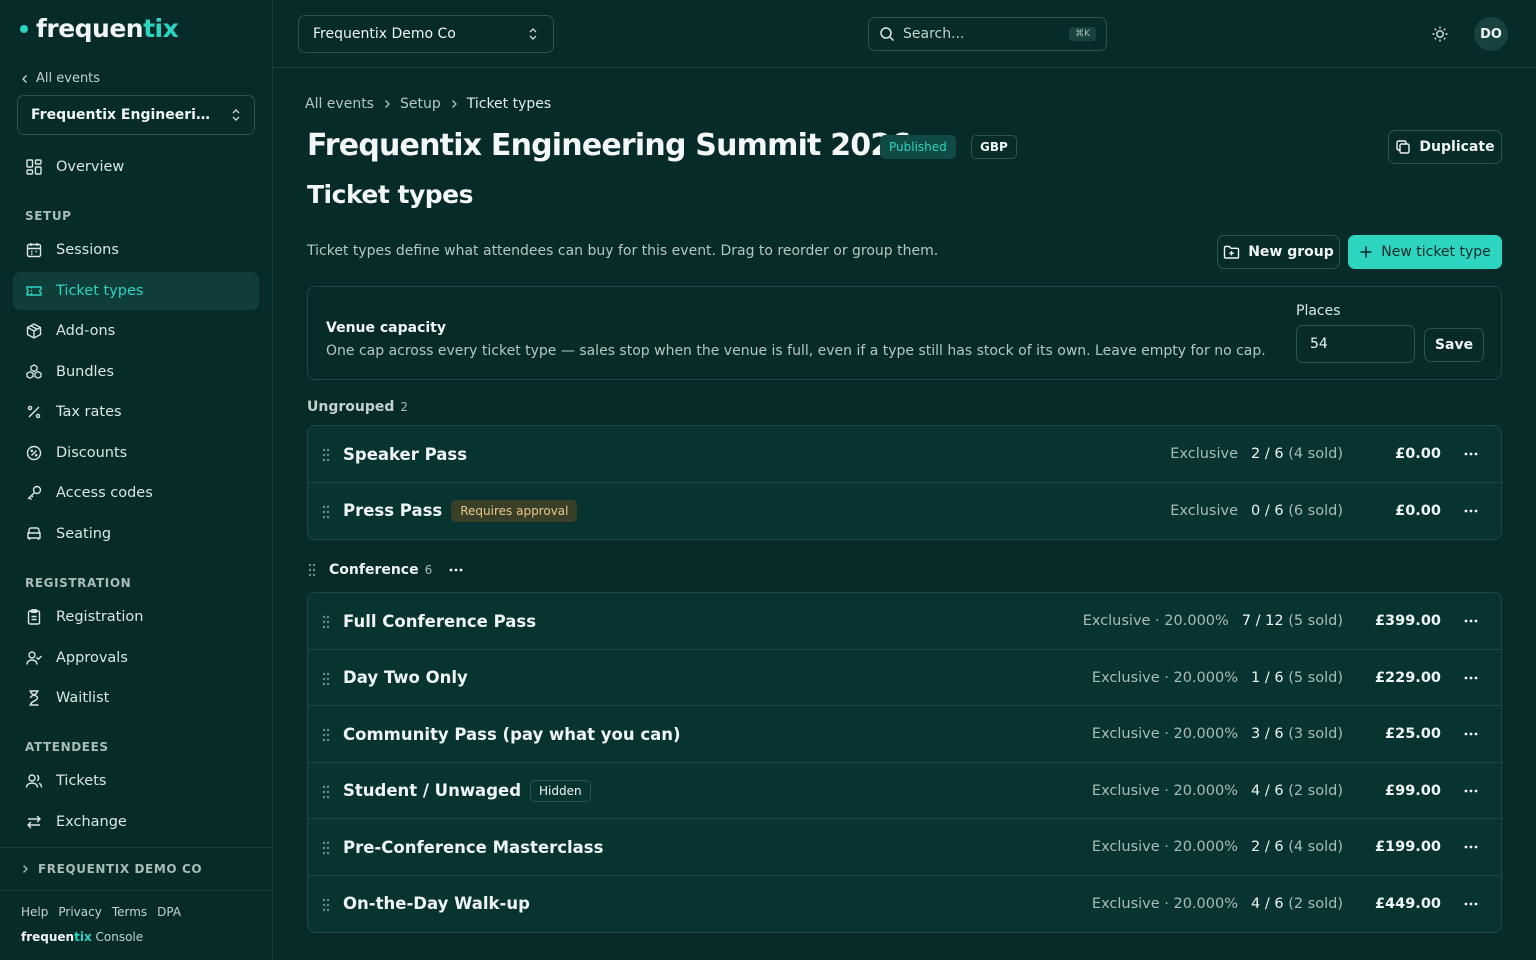 The image size is (1536, 960). What do you see at coordinates (1297, 734) in the screenshot?
I see `ticket-stock: 3 / 6 (3 sold)` at bounding box center [1297, 734].